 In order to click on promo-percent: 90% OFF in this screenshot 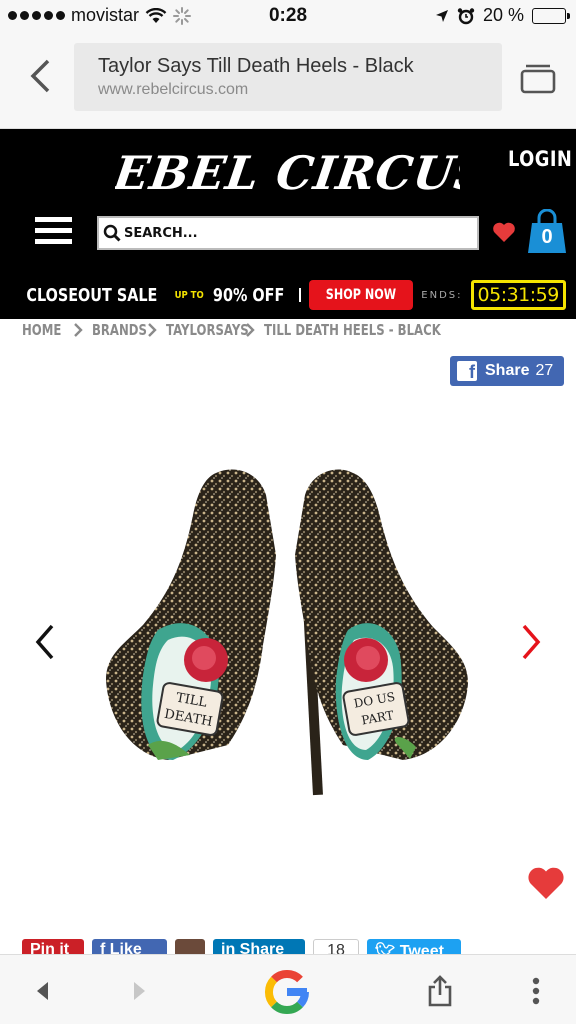, I will do `click(249, 295)`.